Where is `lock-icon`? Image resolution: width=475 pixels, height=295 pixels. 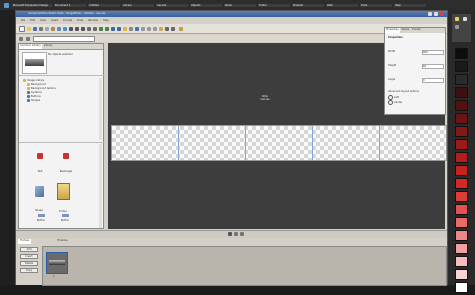
lock-icon is located at coordinates (161, 28).